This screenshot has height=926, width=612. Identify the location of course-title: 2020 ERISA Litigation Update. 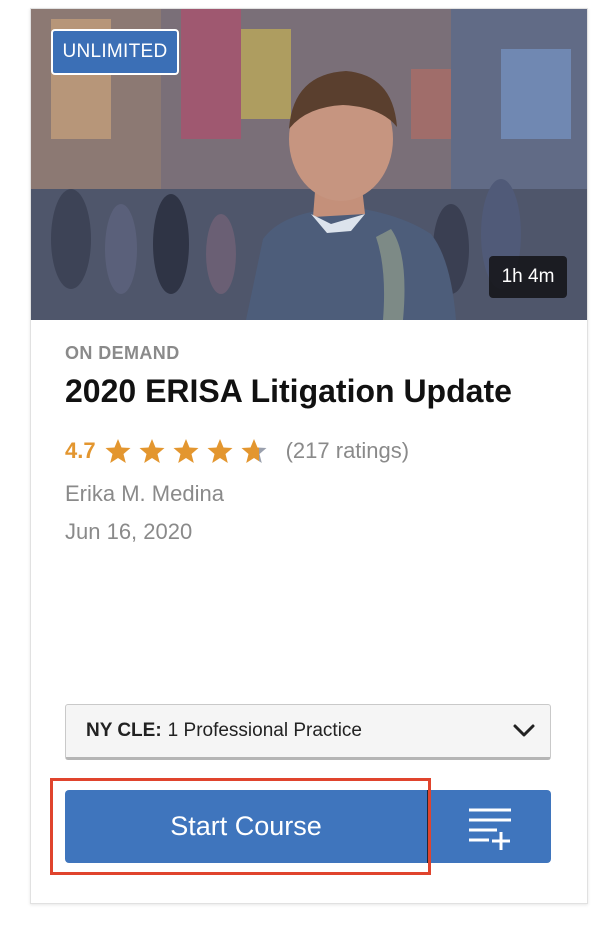
(288, 391).